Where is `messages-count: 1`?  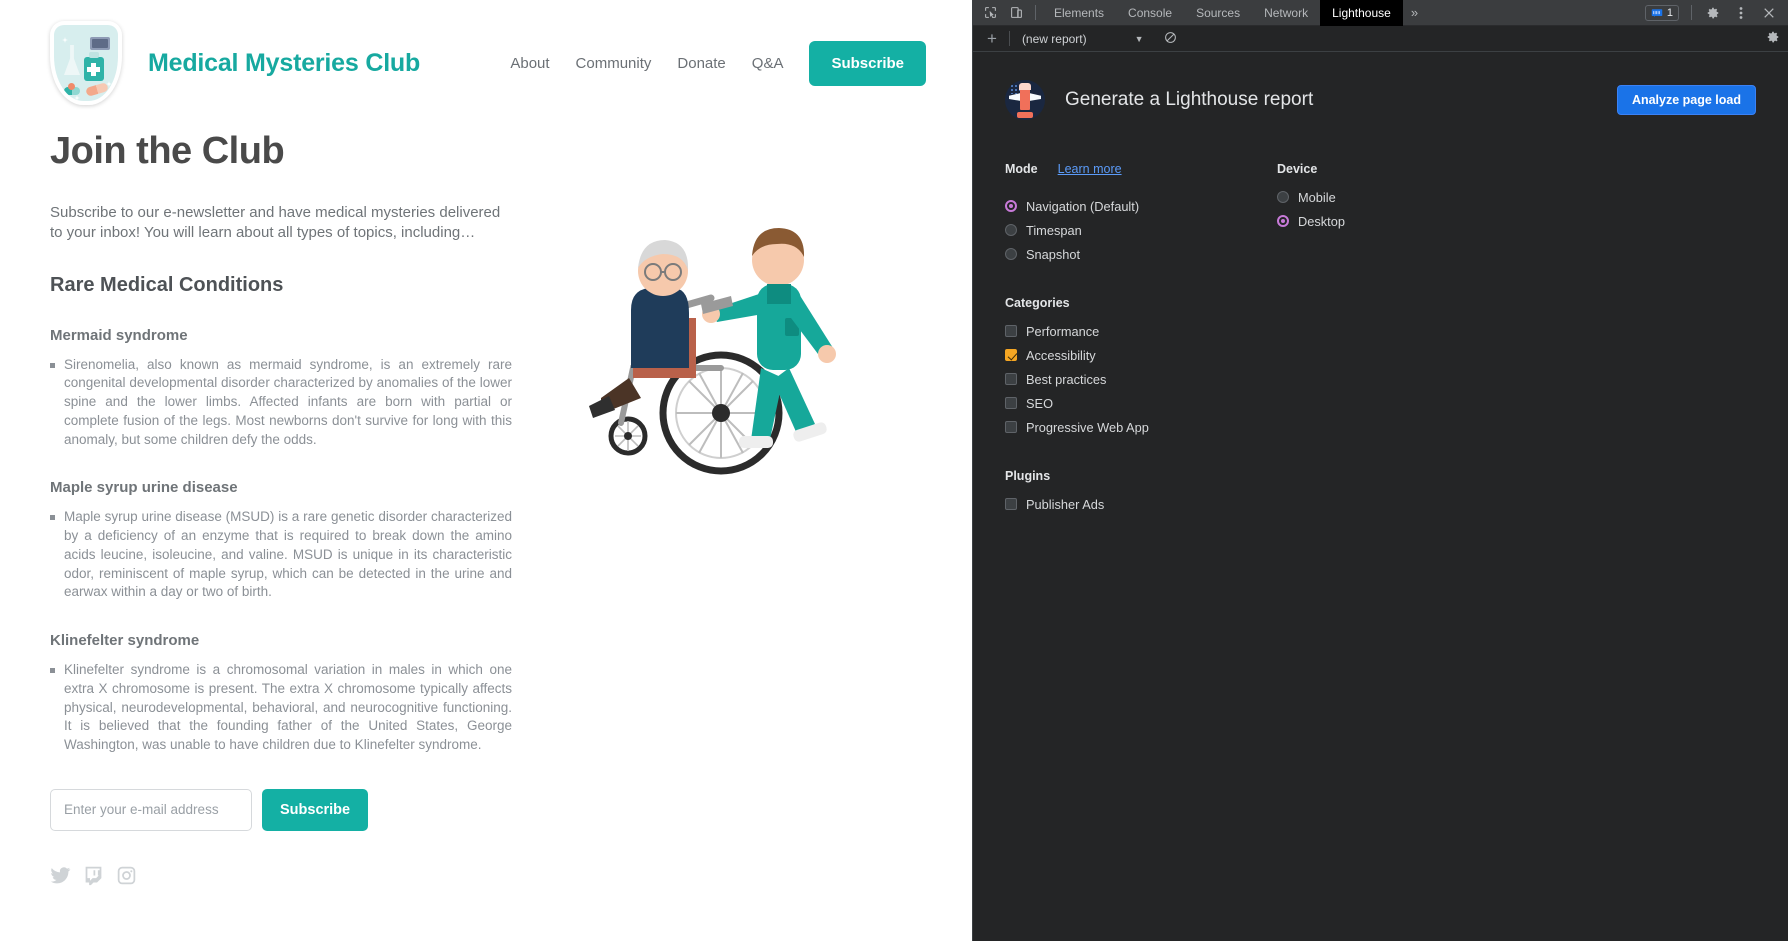 messages-count: 1 is located at coordinates (1669, 12).